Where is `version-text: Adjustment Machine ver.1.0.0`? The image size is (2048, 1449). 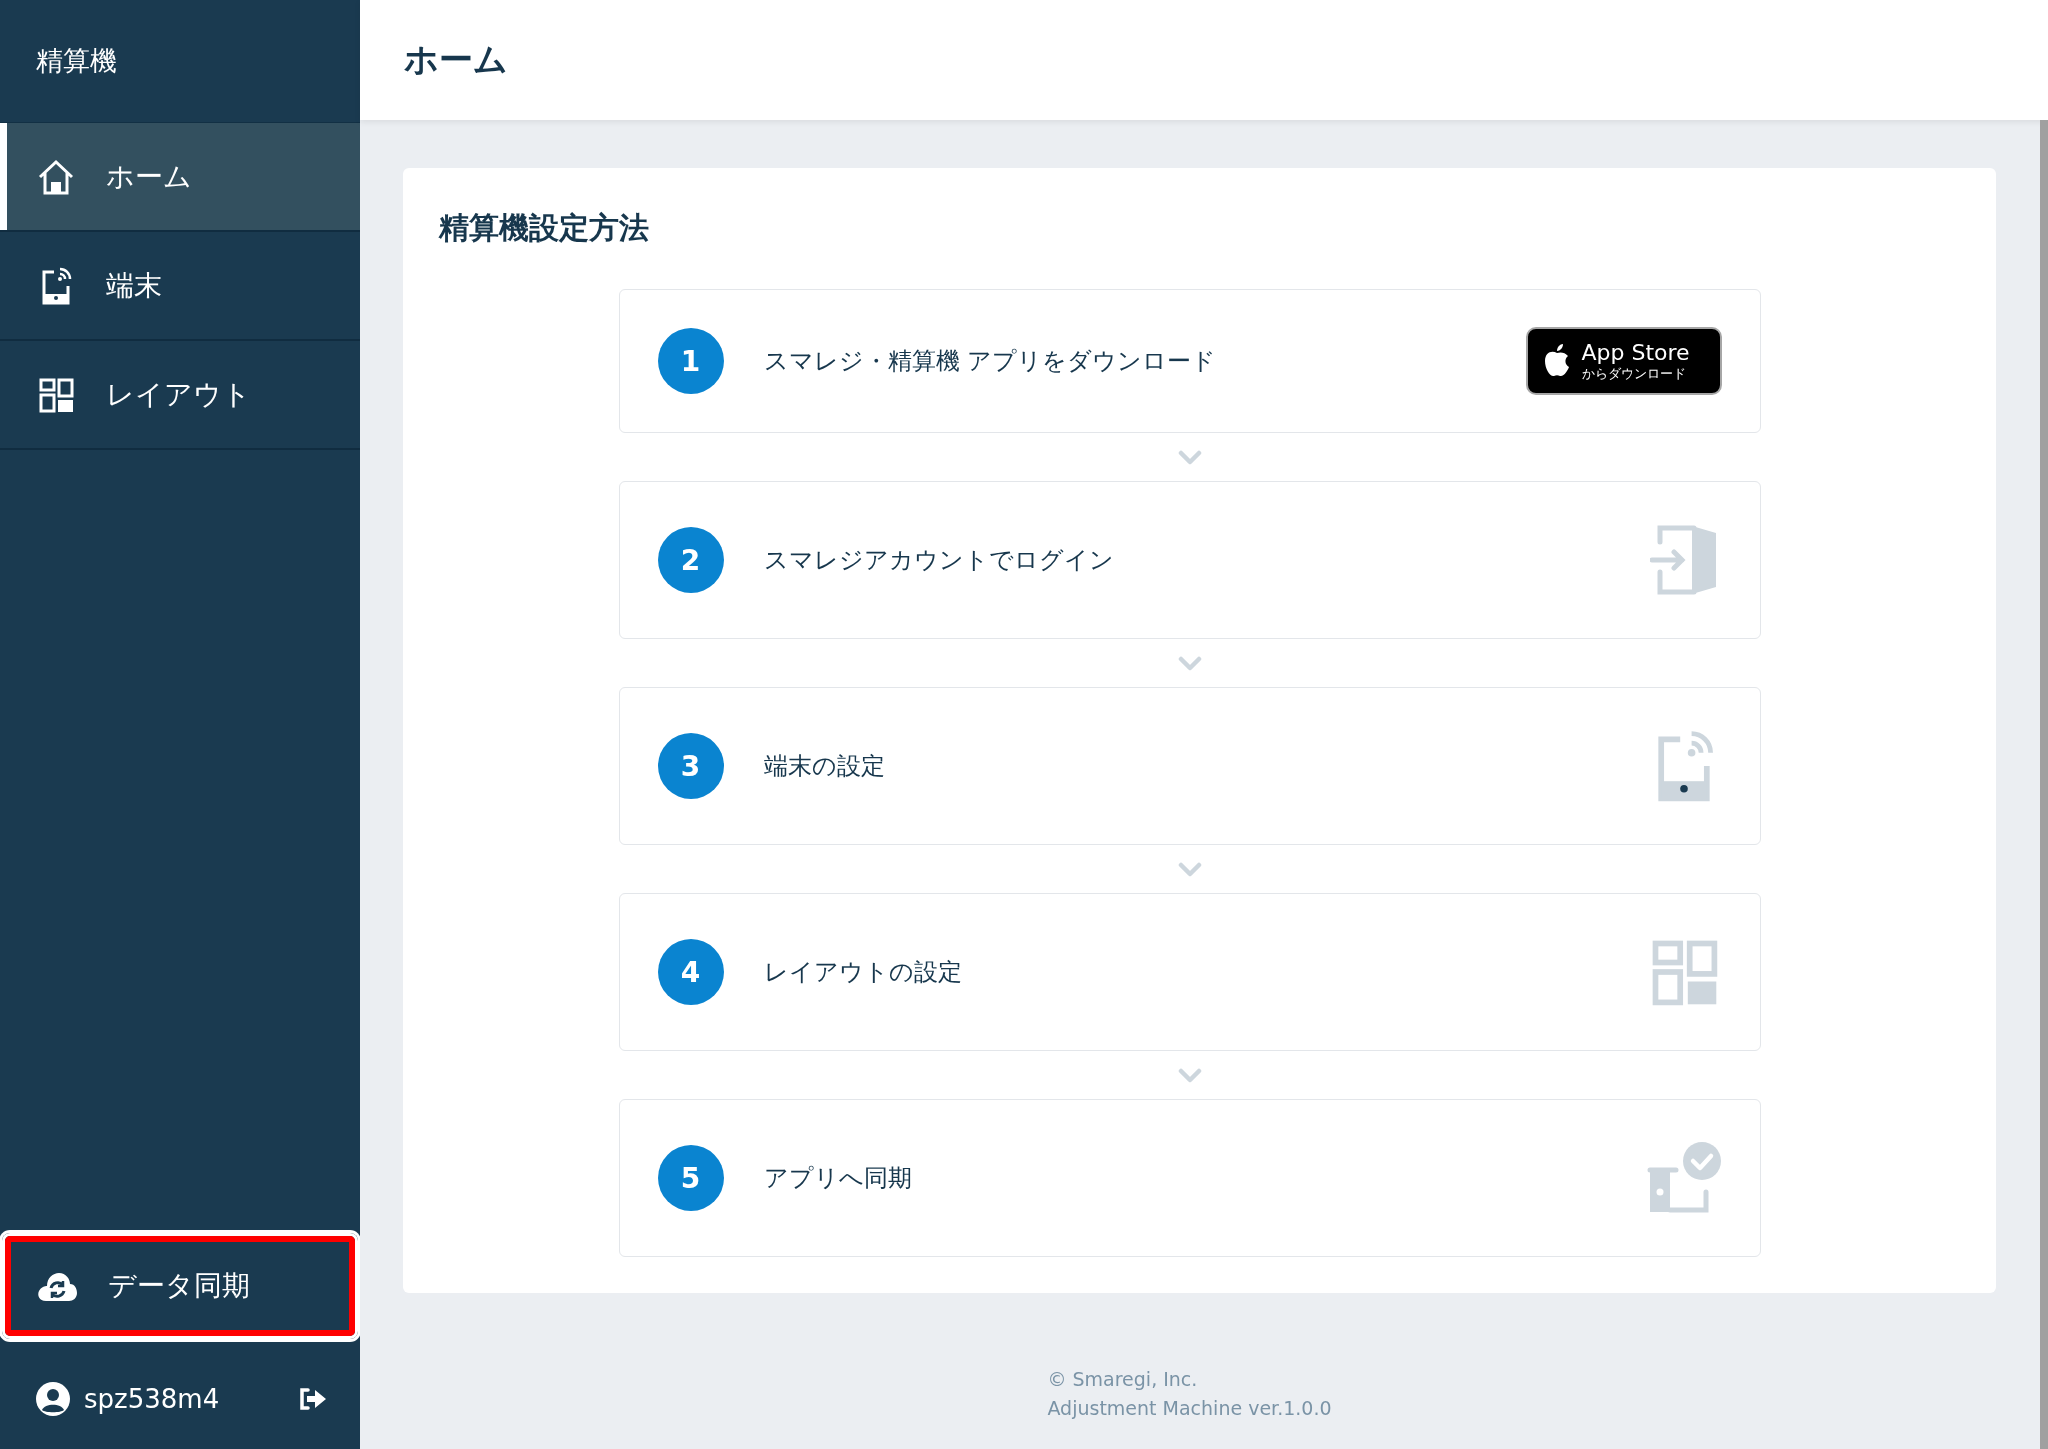
version-text: Adjustment Machine ver.1.0.0 is located at coordinates (1189, 1408).